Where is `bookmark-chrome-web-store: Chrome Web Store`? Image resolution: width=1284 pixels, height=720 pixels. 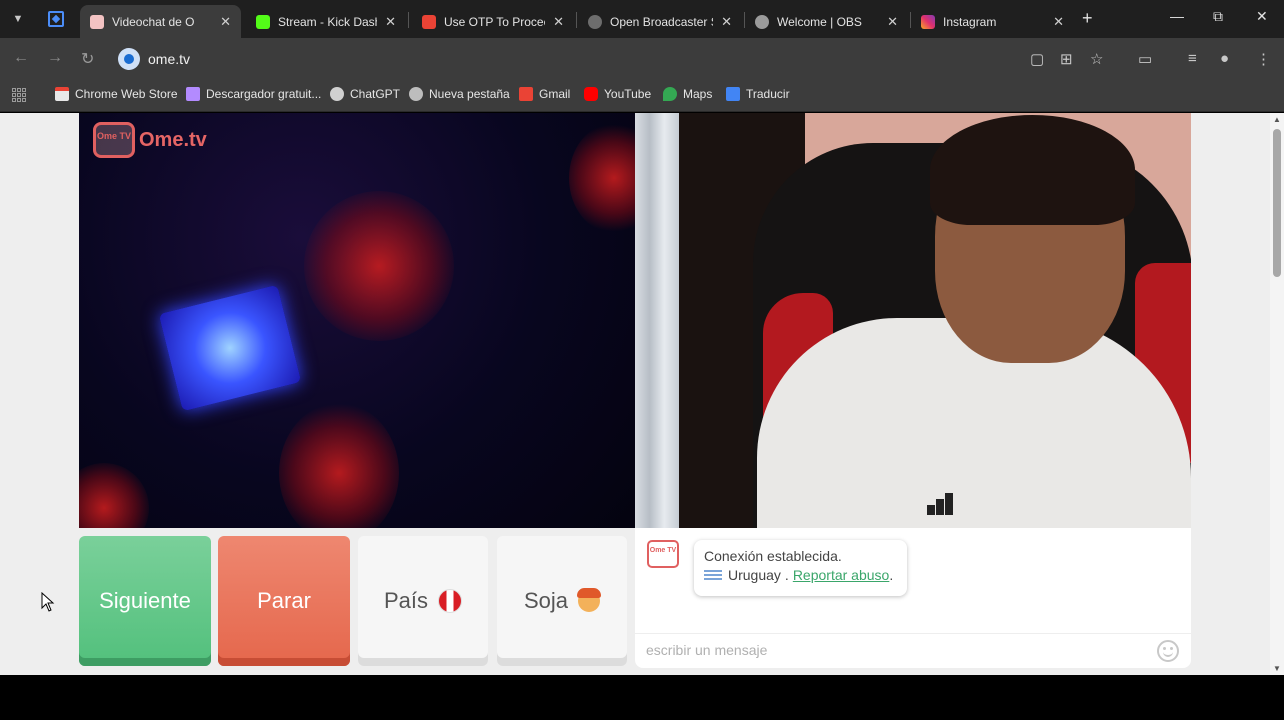
bookmark-chrome-web-store: Chrome Web Store is located at coordinates (116, 94).